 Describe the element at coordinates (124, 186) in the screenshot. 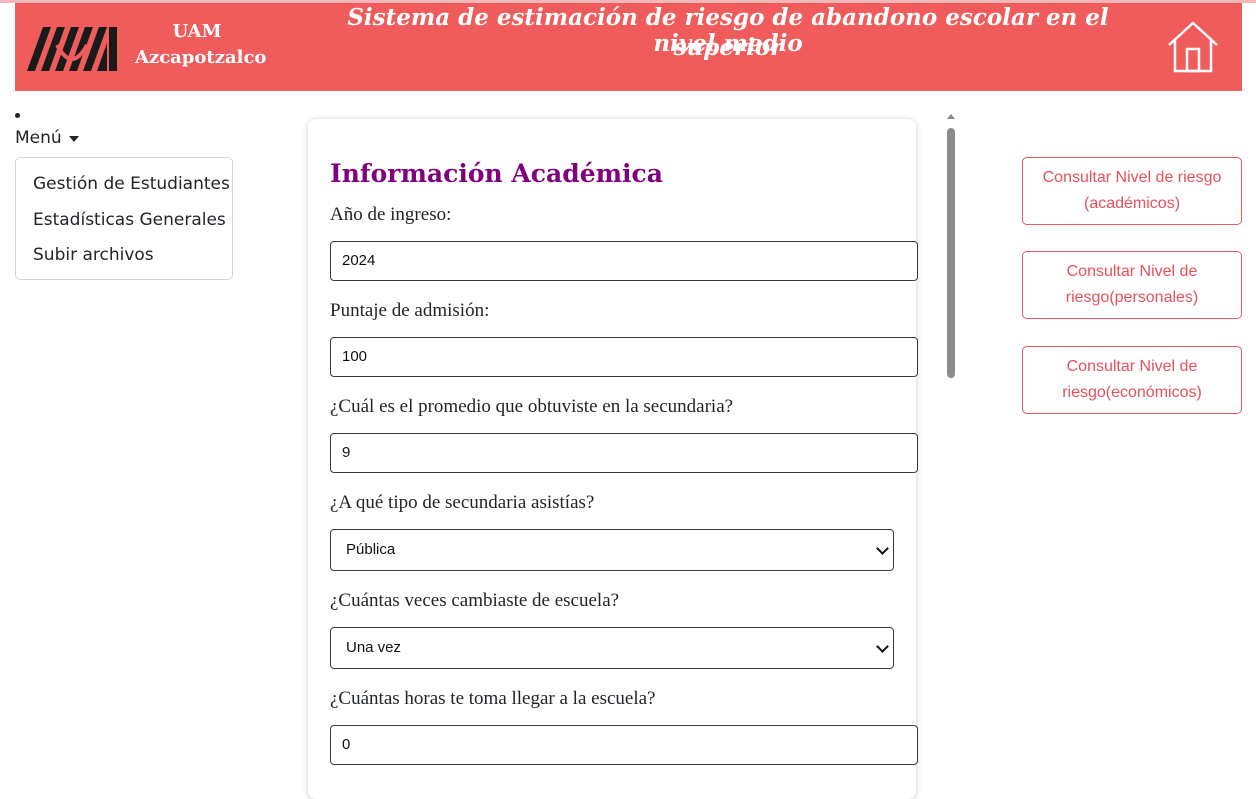

I see `sidebar-item-gestion-estudiantes: Gestión de Estudiantes` at that location.